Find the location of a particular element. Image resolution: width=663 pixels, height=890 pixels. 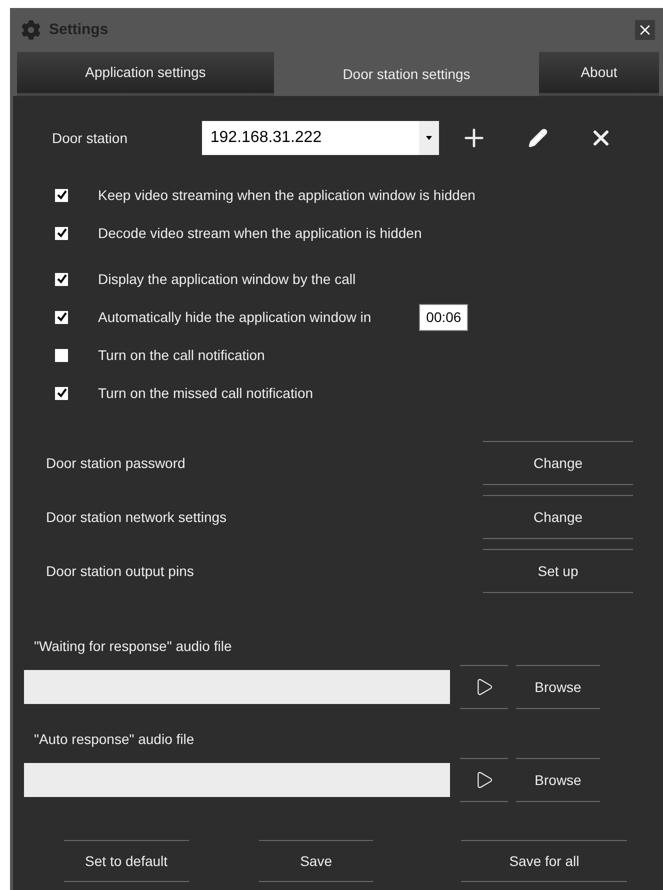

settings-icon is located at coordinates (31, 30).